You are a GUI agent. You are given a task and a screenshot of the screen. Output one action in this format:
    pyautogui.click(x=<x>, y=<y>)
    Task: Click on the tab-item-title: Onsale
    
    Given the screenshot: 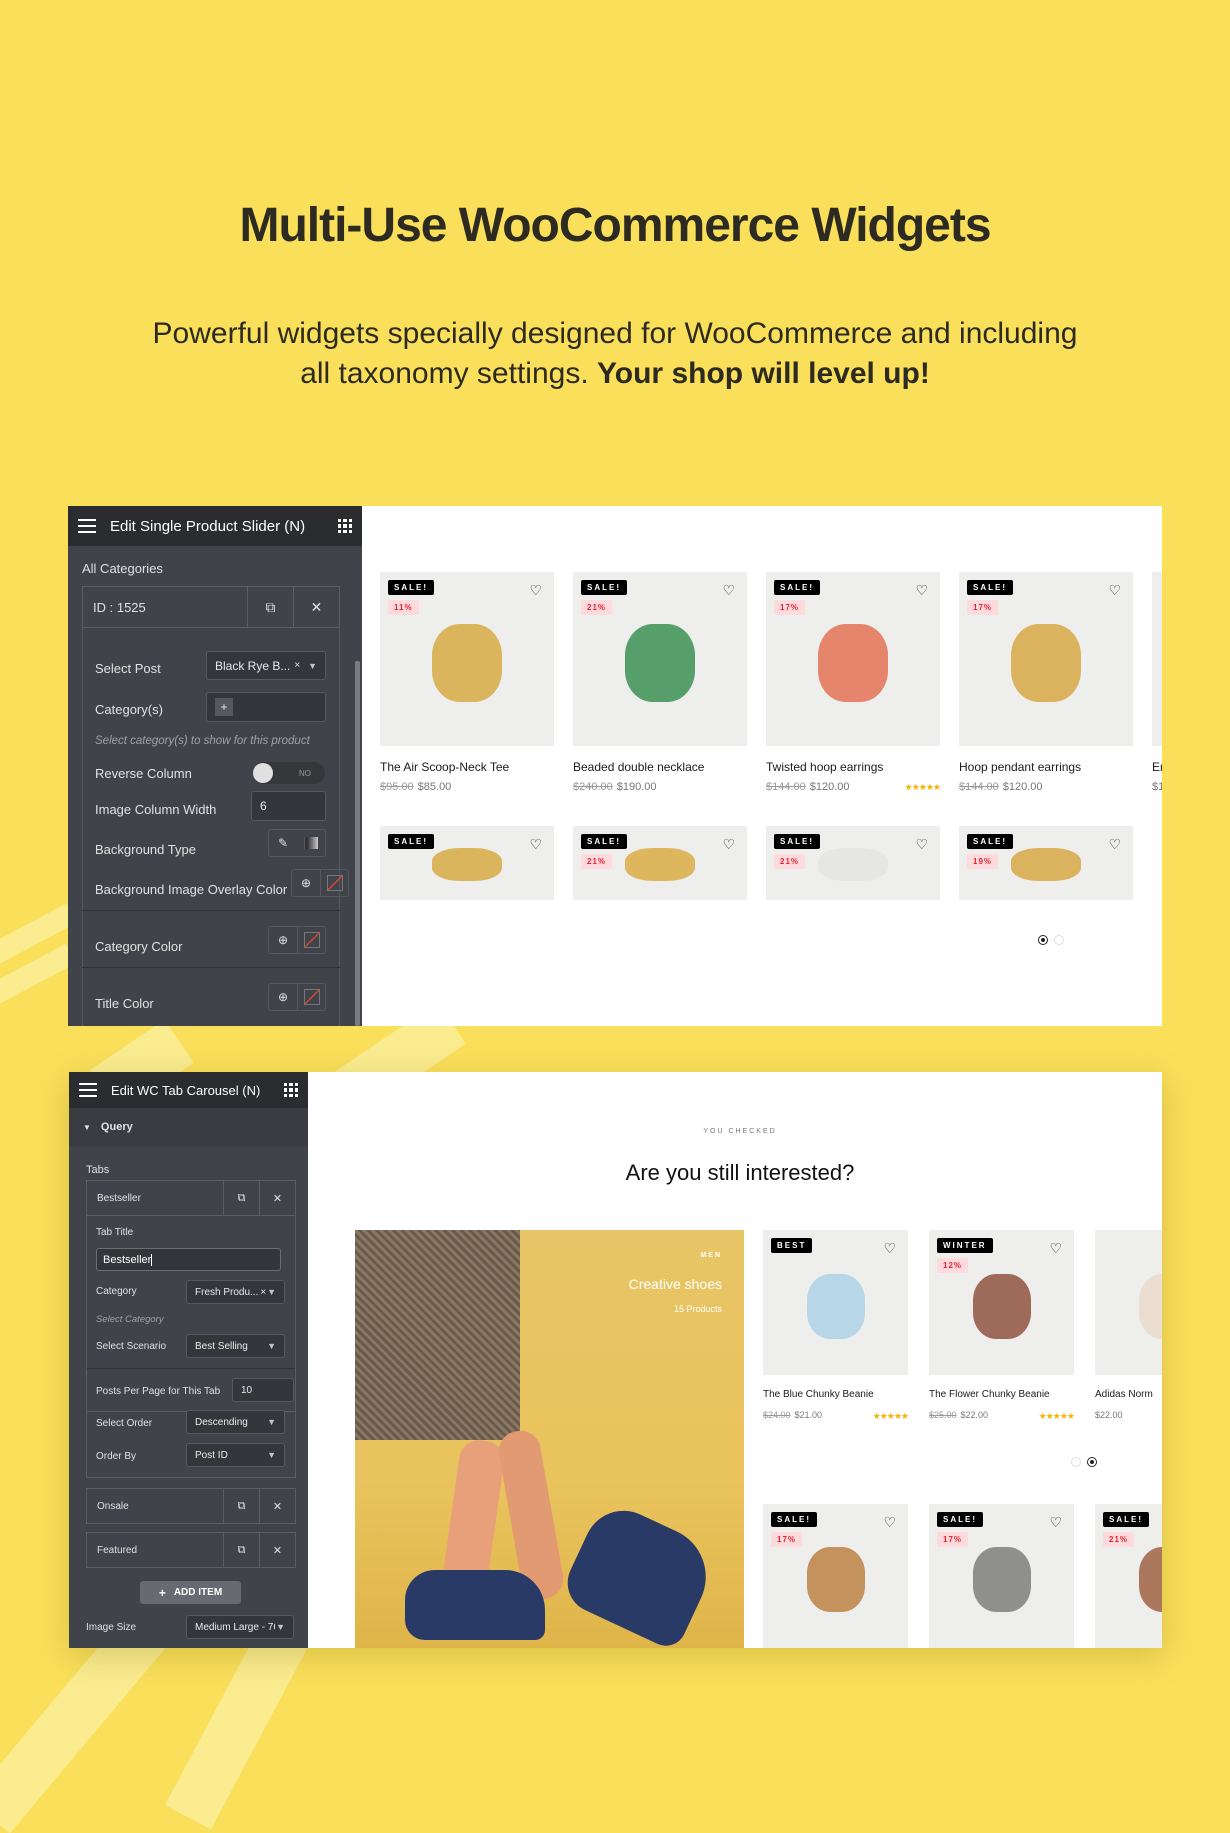 What is the action you would take?
    pyautogui.click(x=113, y=1506)
    